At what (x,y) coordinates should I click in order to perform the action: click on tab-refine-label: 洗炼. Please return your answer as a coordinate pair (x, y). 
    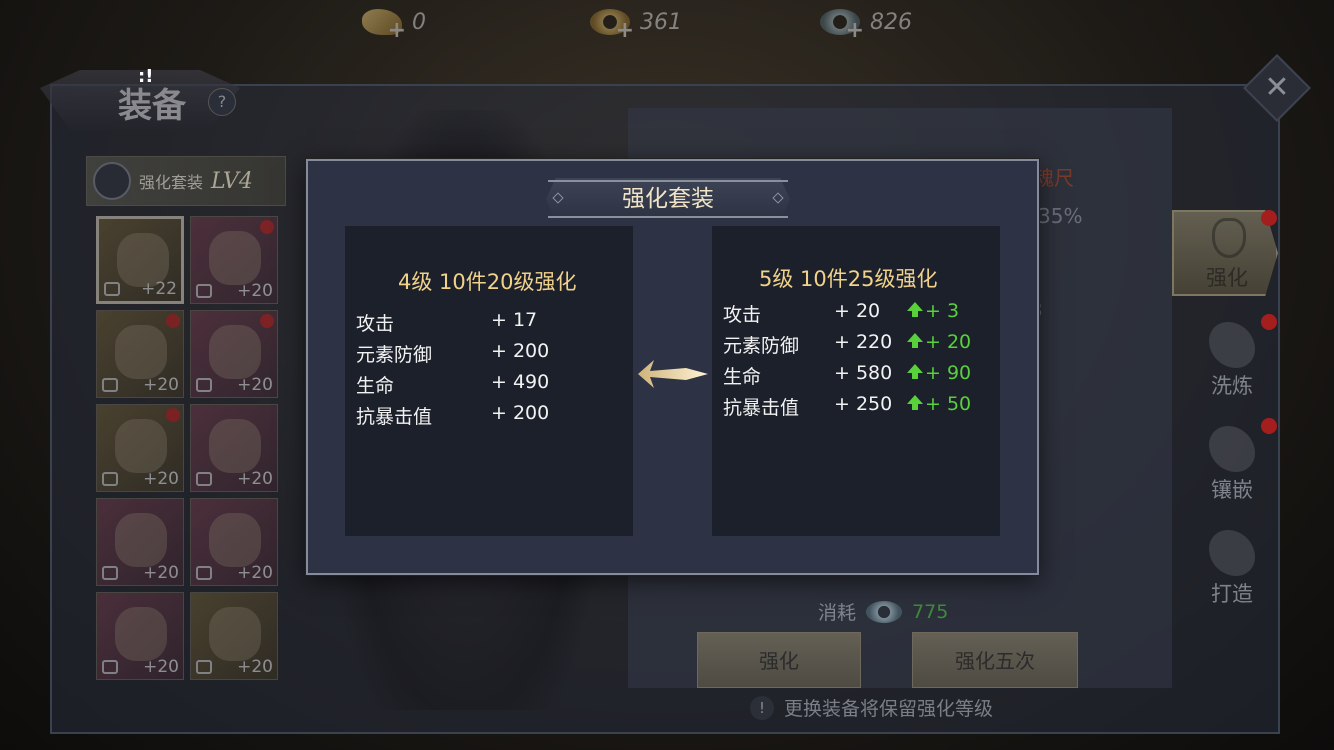
    Looking at the image, I should click on (1232, 386).